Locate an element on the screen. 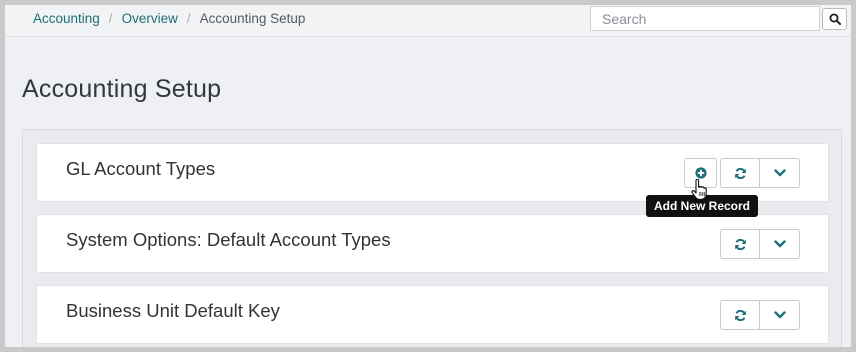  search-button is located at coordinates (834, 19).